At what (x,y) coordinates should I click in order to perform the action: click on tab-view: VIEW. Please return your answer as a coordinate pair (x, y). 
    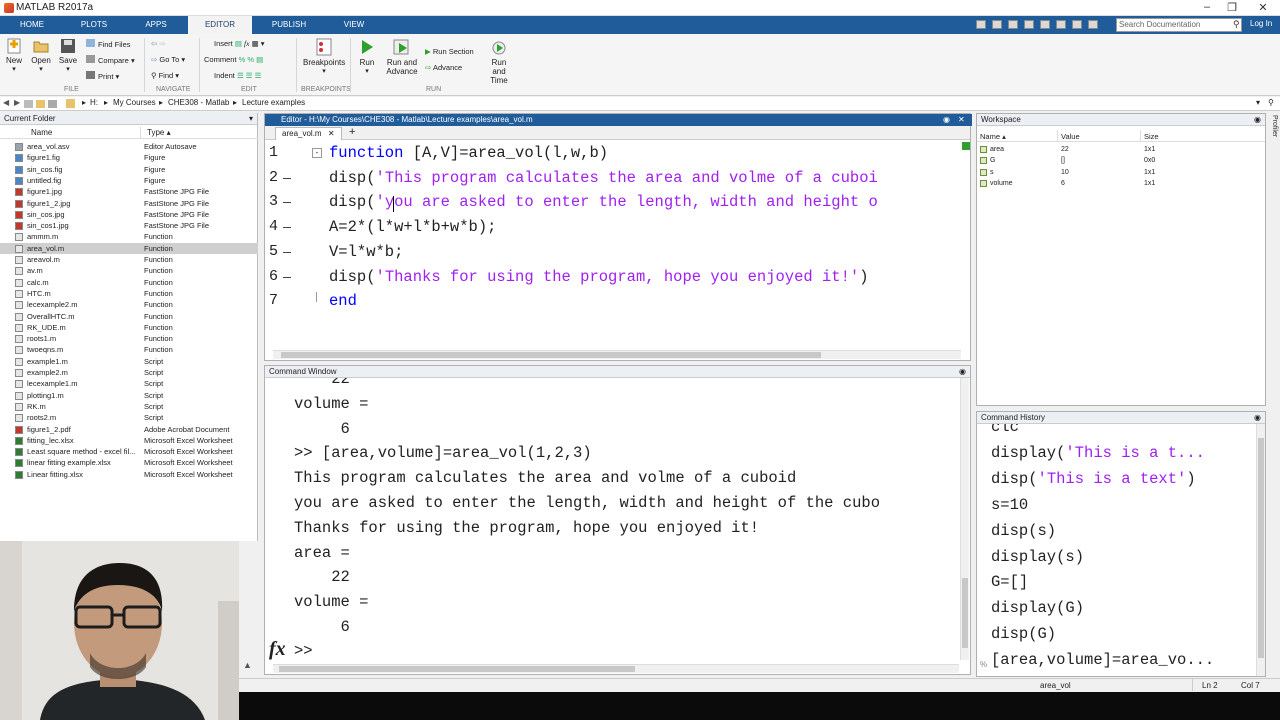
    Looking at the image, I should click on (354, 25).